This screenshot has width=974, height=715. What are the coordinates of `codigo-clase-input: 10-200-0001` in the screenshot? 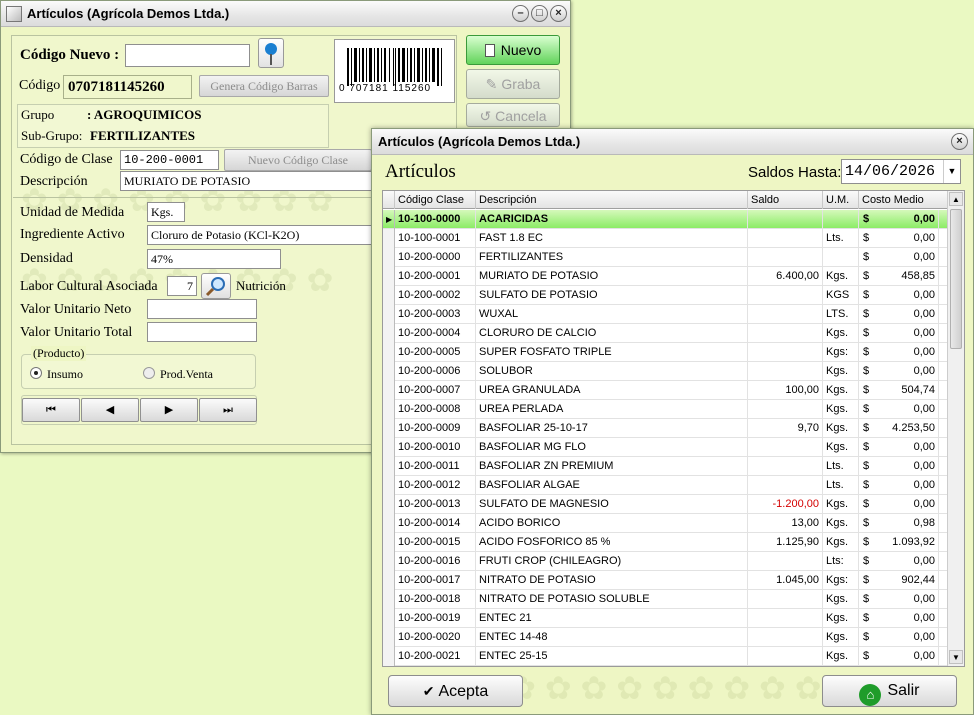 It's located at (169, 160).